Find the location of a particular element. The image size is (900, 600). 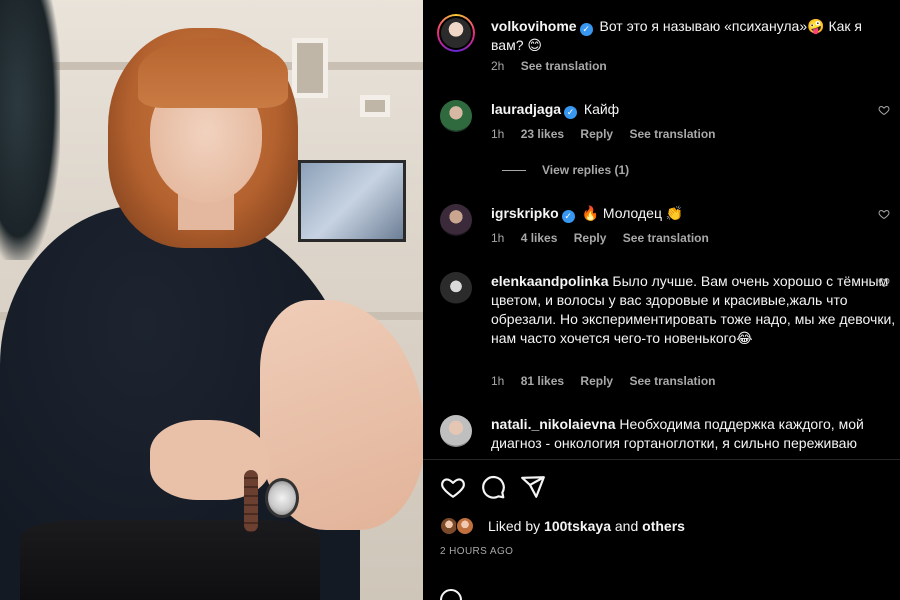

view-replies-button: View replies (1) is located at coordinates (565, 170).